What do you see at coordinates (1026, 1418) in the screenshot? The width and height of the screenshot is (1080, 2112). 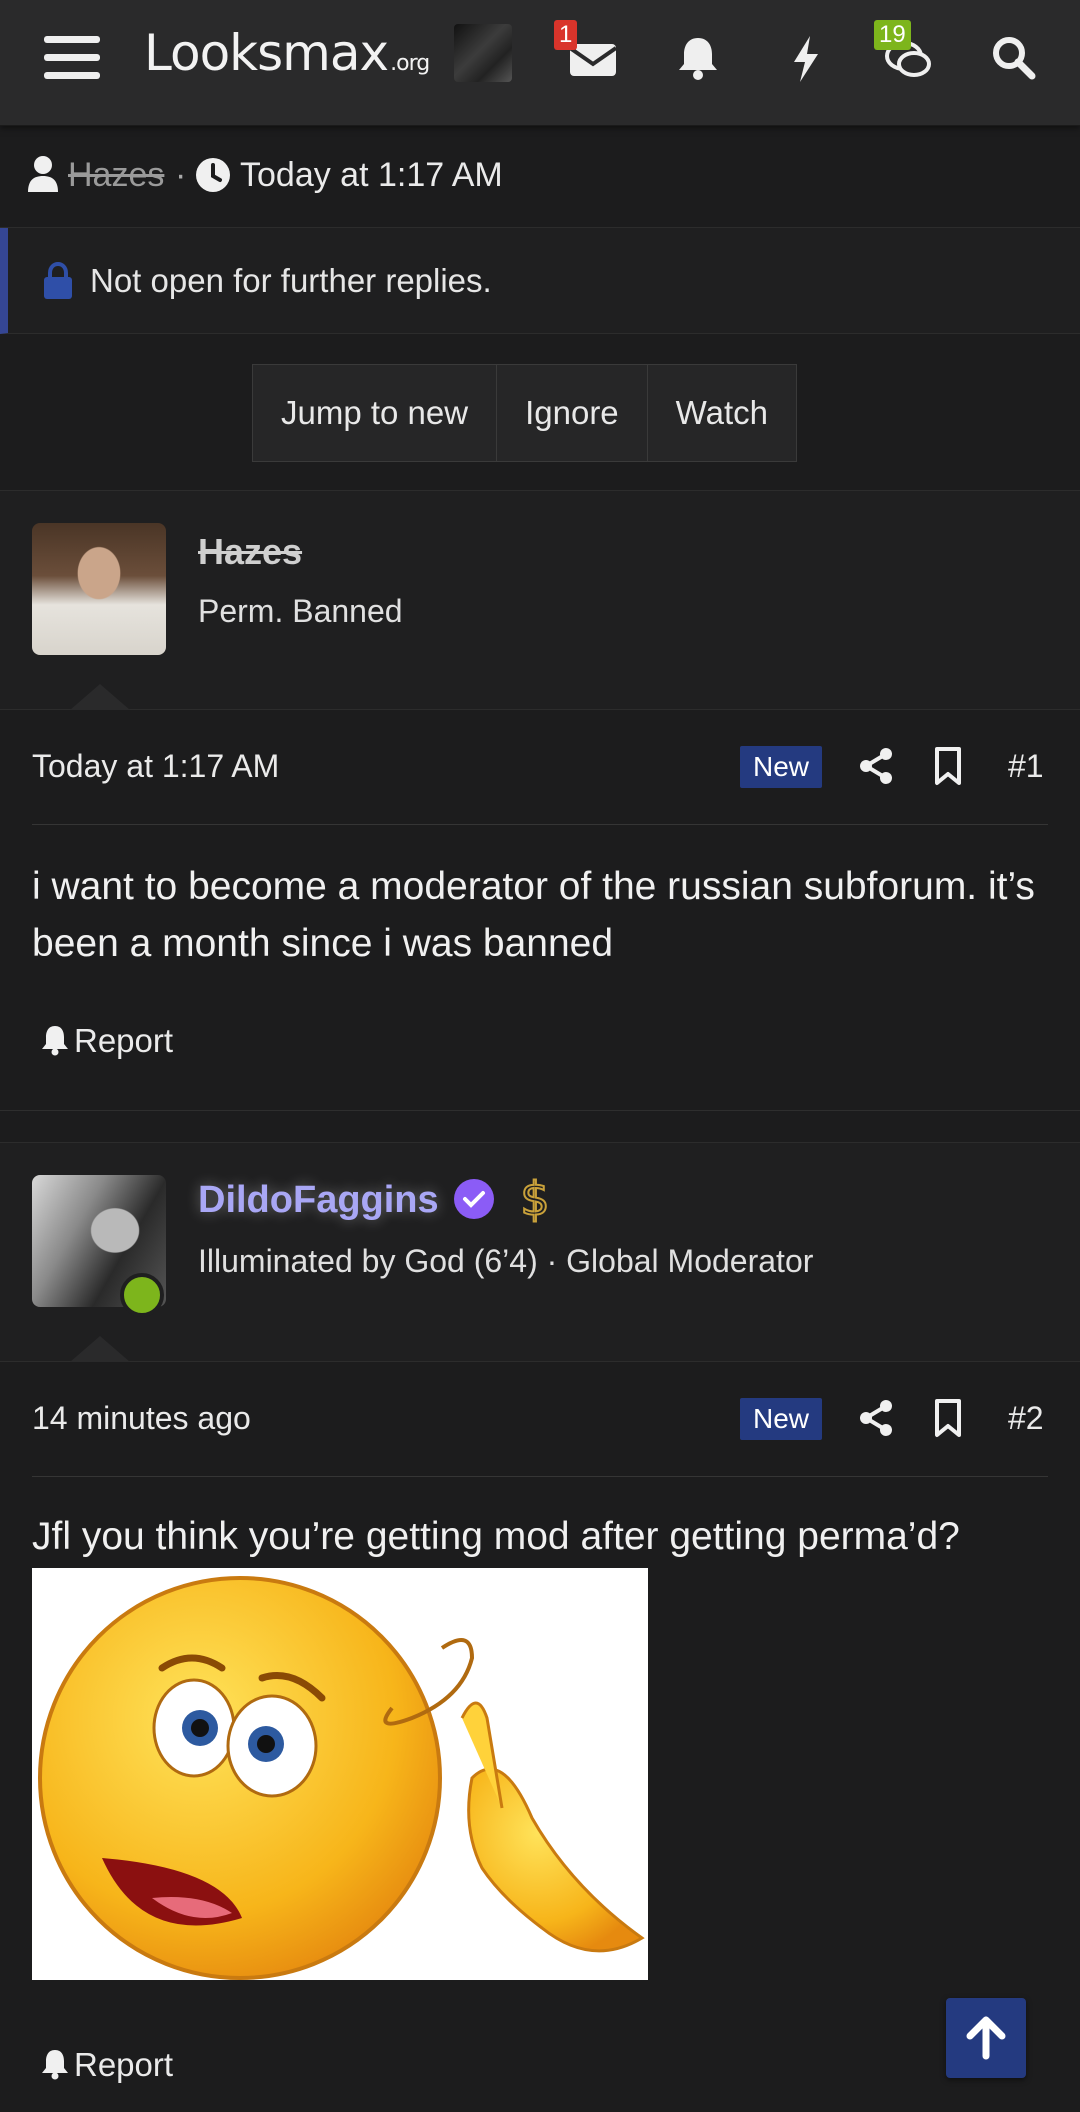 I see `post-number: #2` at bounding box center [1026, 1418].